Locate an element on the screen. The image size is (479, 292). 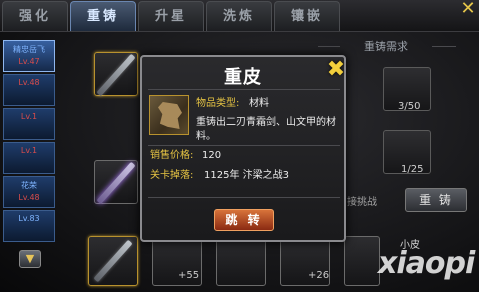
tab-reforge: 重铸 is located at coordinates (103, 16).